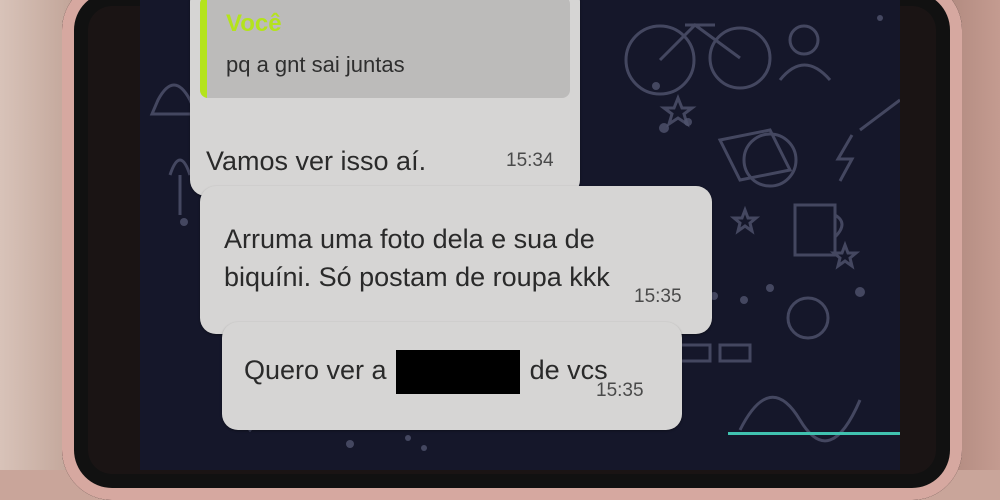  Describe the element at coordinates (254, 23) in the screenshot. I see `quote-author: Você` at that location.